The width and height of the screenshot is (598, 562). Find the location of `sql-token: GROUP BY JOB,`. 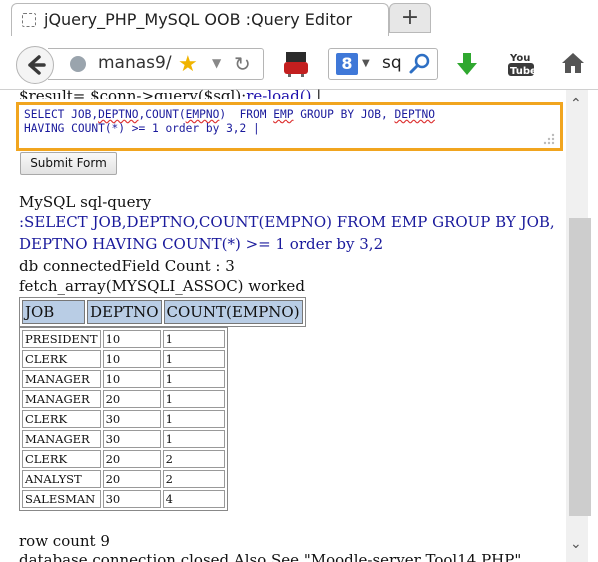

sql-token: GROUP BY JOB, is located at coordinates (344, 114).